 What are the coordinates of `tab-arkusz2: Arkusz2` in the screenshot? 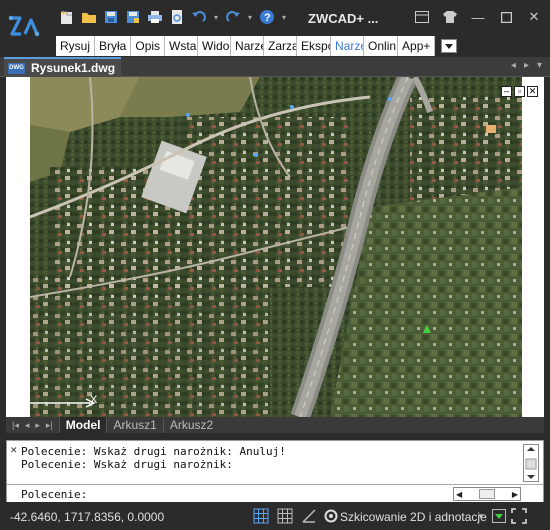 It's located at (190, 425).